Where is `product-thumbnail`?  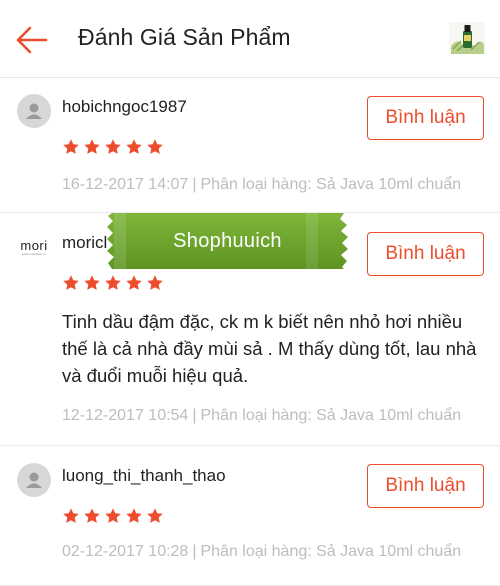
product-thumbnail is located at coordinates (467, 38).